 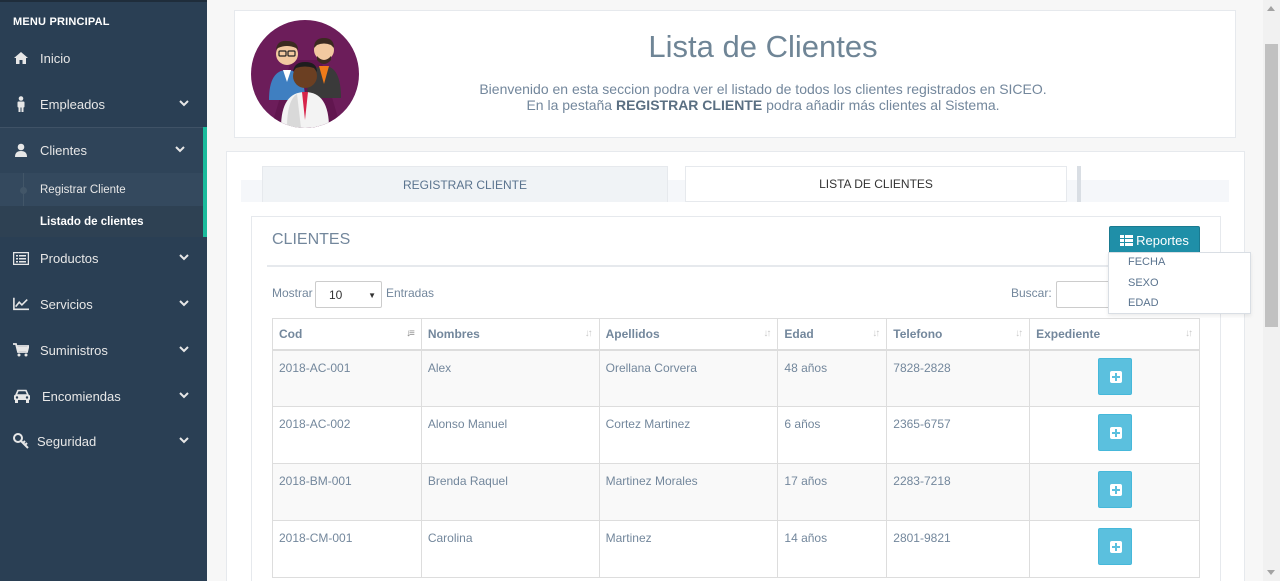 I want to click on cell-nombres: Alonso Manuel, so click(x=510, y=435).